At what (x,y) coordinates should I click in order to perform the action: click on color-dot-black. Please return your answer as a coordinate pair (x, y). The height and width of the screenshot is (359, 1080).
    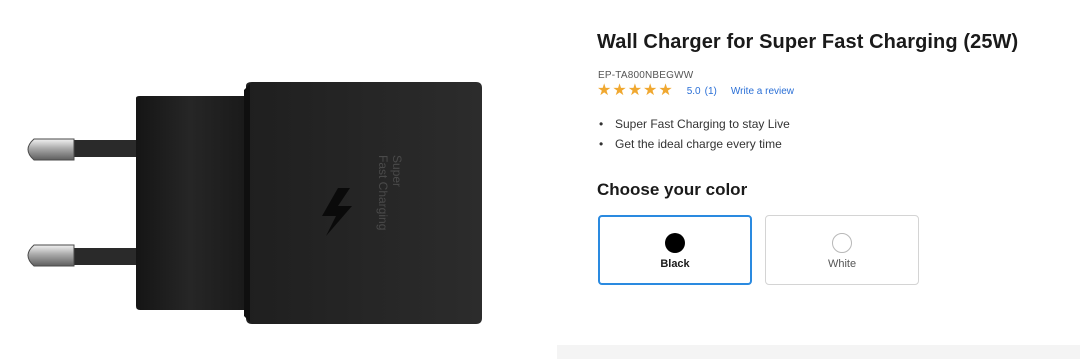
    Looking at the image, I should click on (675, 243).